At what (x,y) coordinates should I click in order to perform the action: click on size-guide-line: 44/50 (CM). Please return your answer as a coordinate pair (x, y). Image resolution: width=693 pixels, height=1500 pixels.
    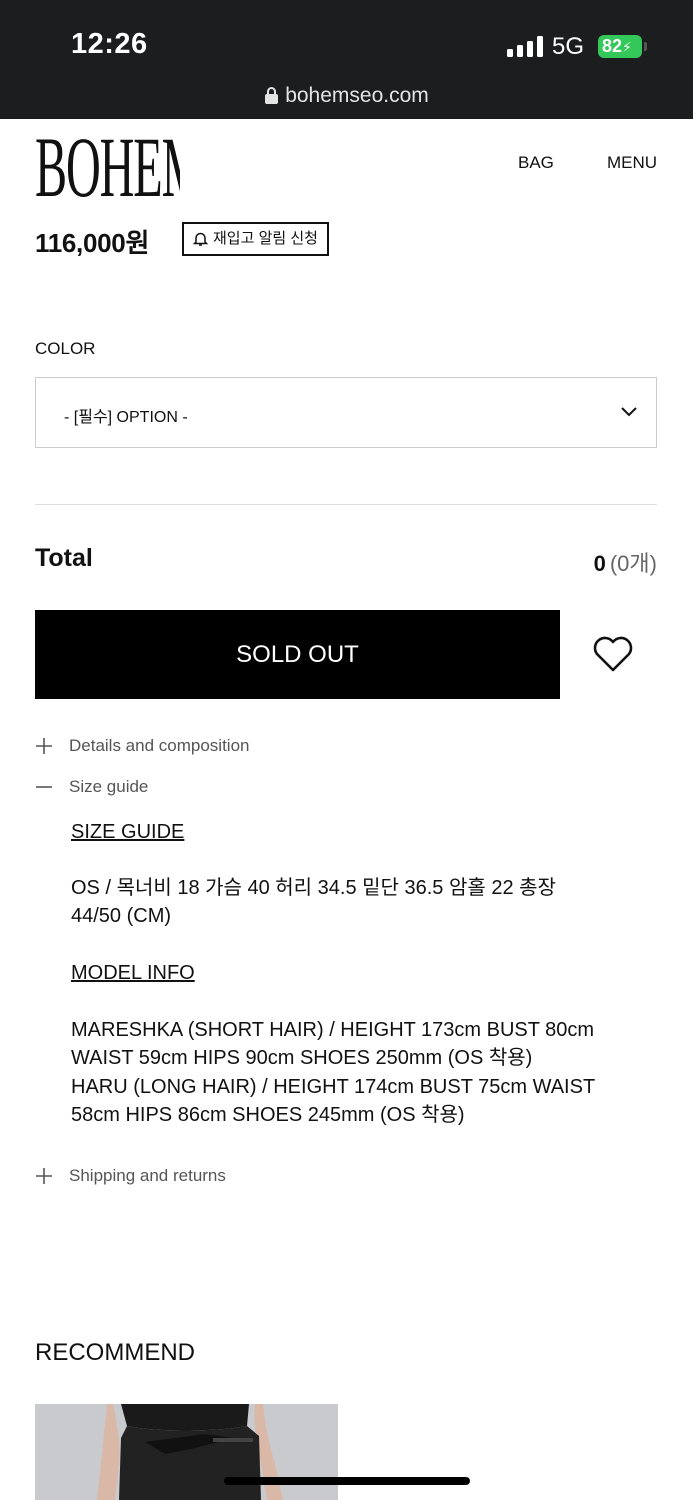
    Looking at the image, I should click on (121, 916).